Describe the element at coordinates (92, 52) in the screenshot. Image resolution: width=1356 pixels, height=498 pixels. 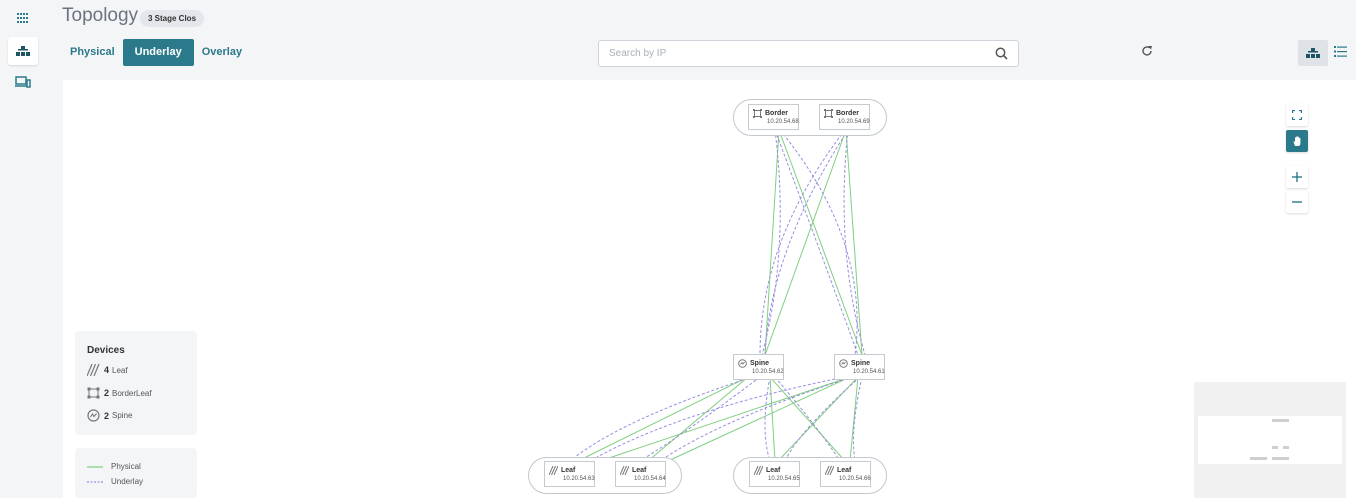
I see `tab-physical: Physical` at that location.